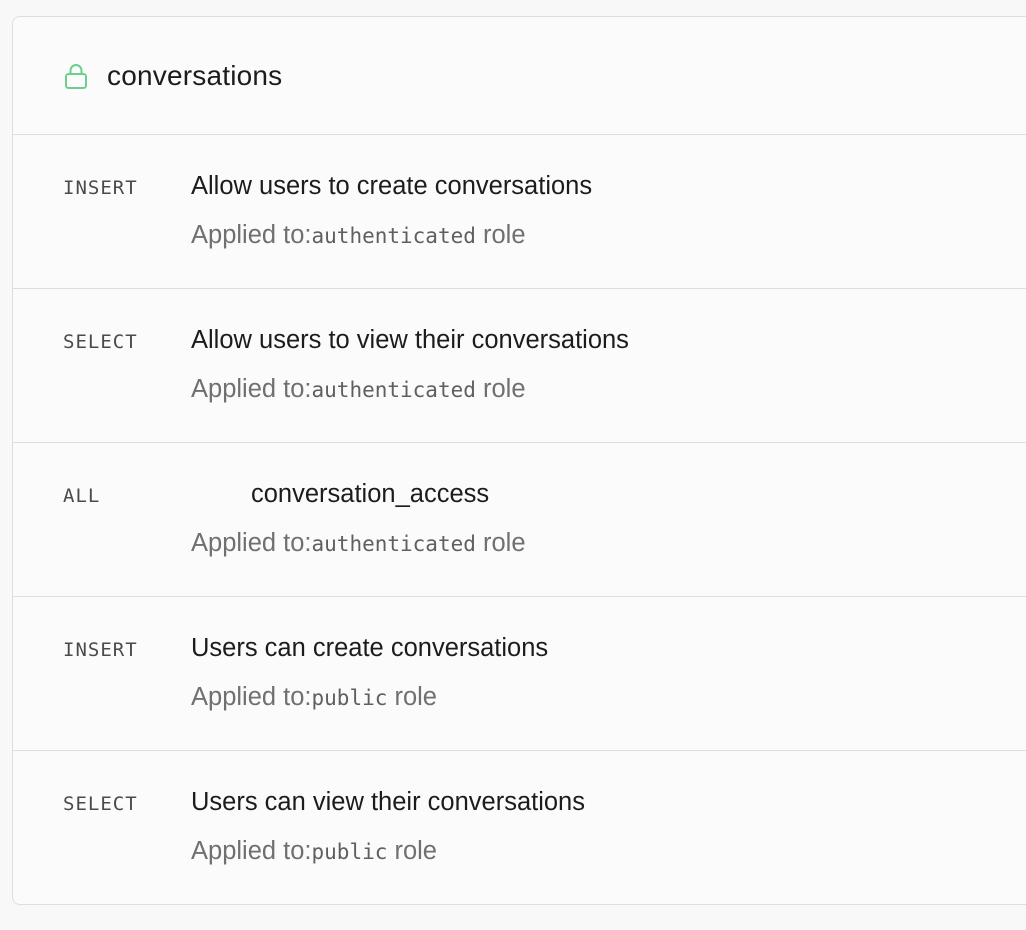 The height and width of the screenshot is (930, 1026). I want to click on policy-name: Users can view their conversations, so click(388, 802).